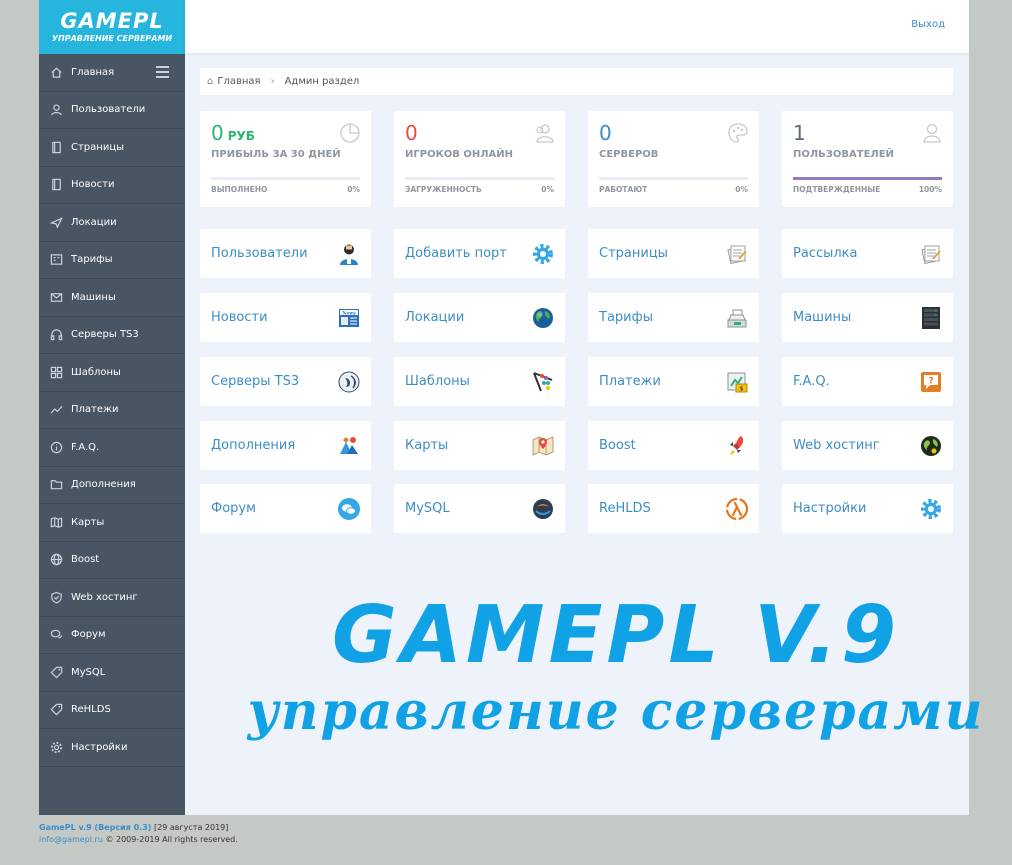  Describe the element at coordinates (56, 410) in the screenshot. I see `chart-icon` at that location.